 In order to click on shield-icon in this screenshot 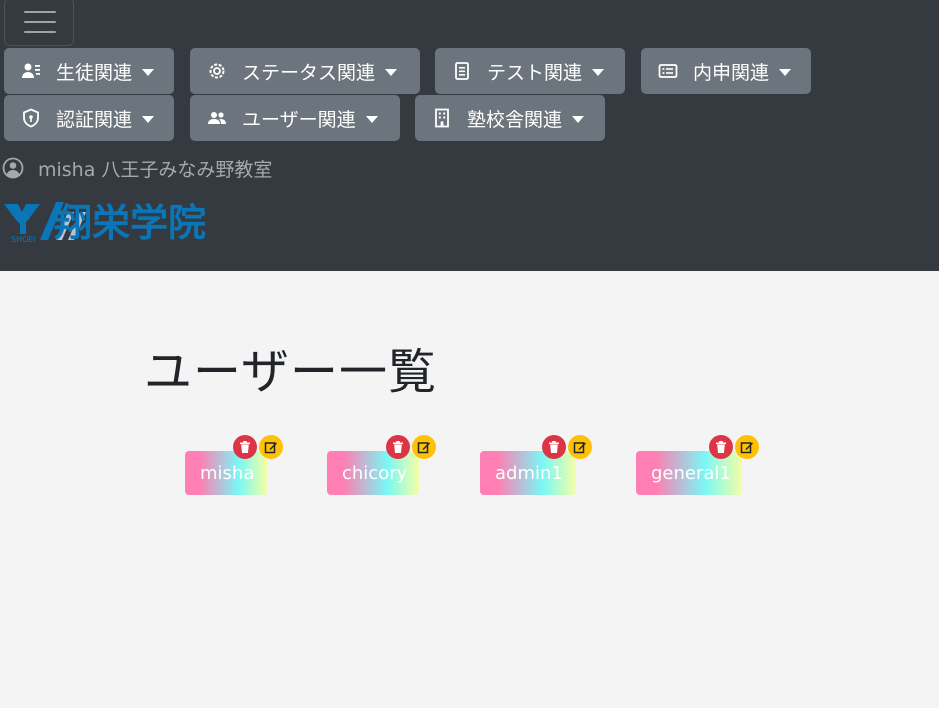, I will do `click(31, 118)`.